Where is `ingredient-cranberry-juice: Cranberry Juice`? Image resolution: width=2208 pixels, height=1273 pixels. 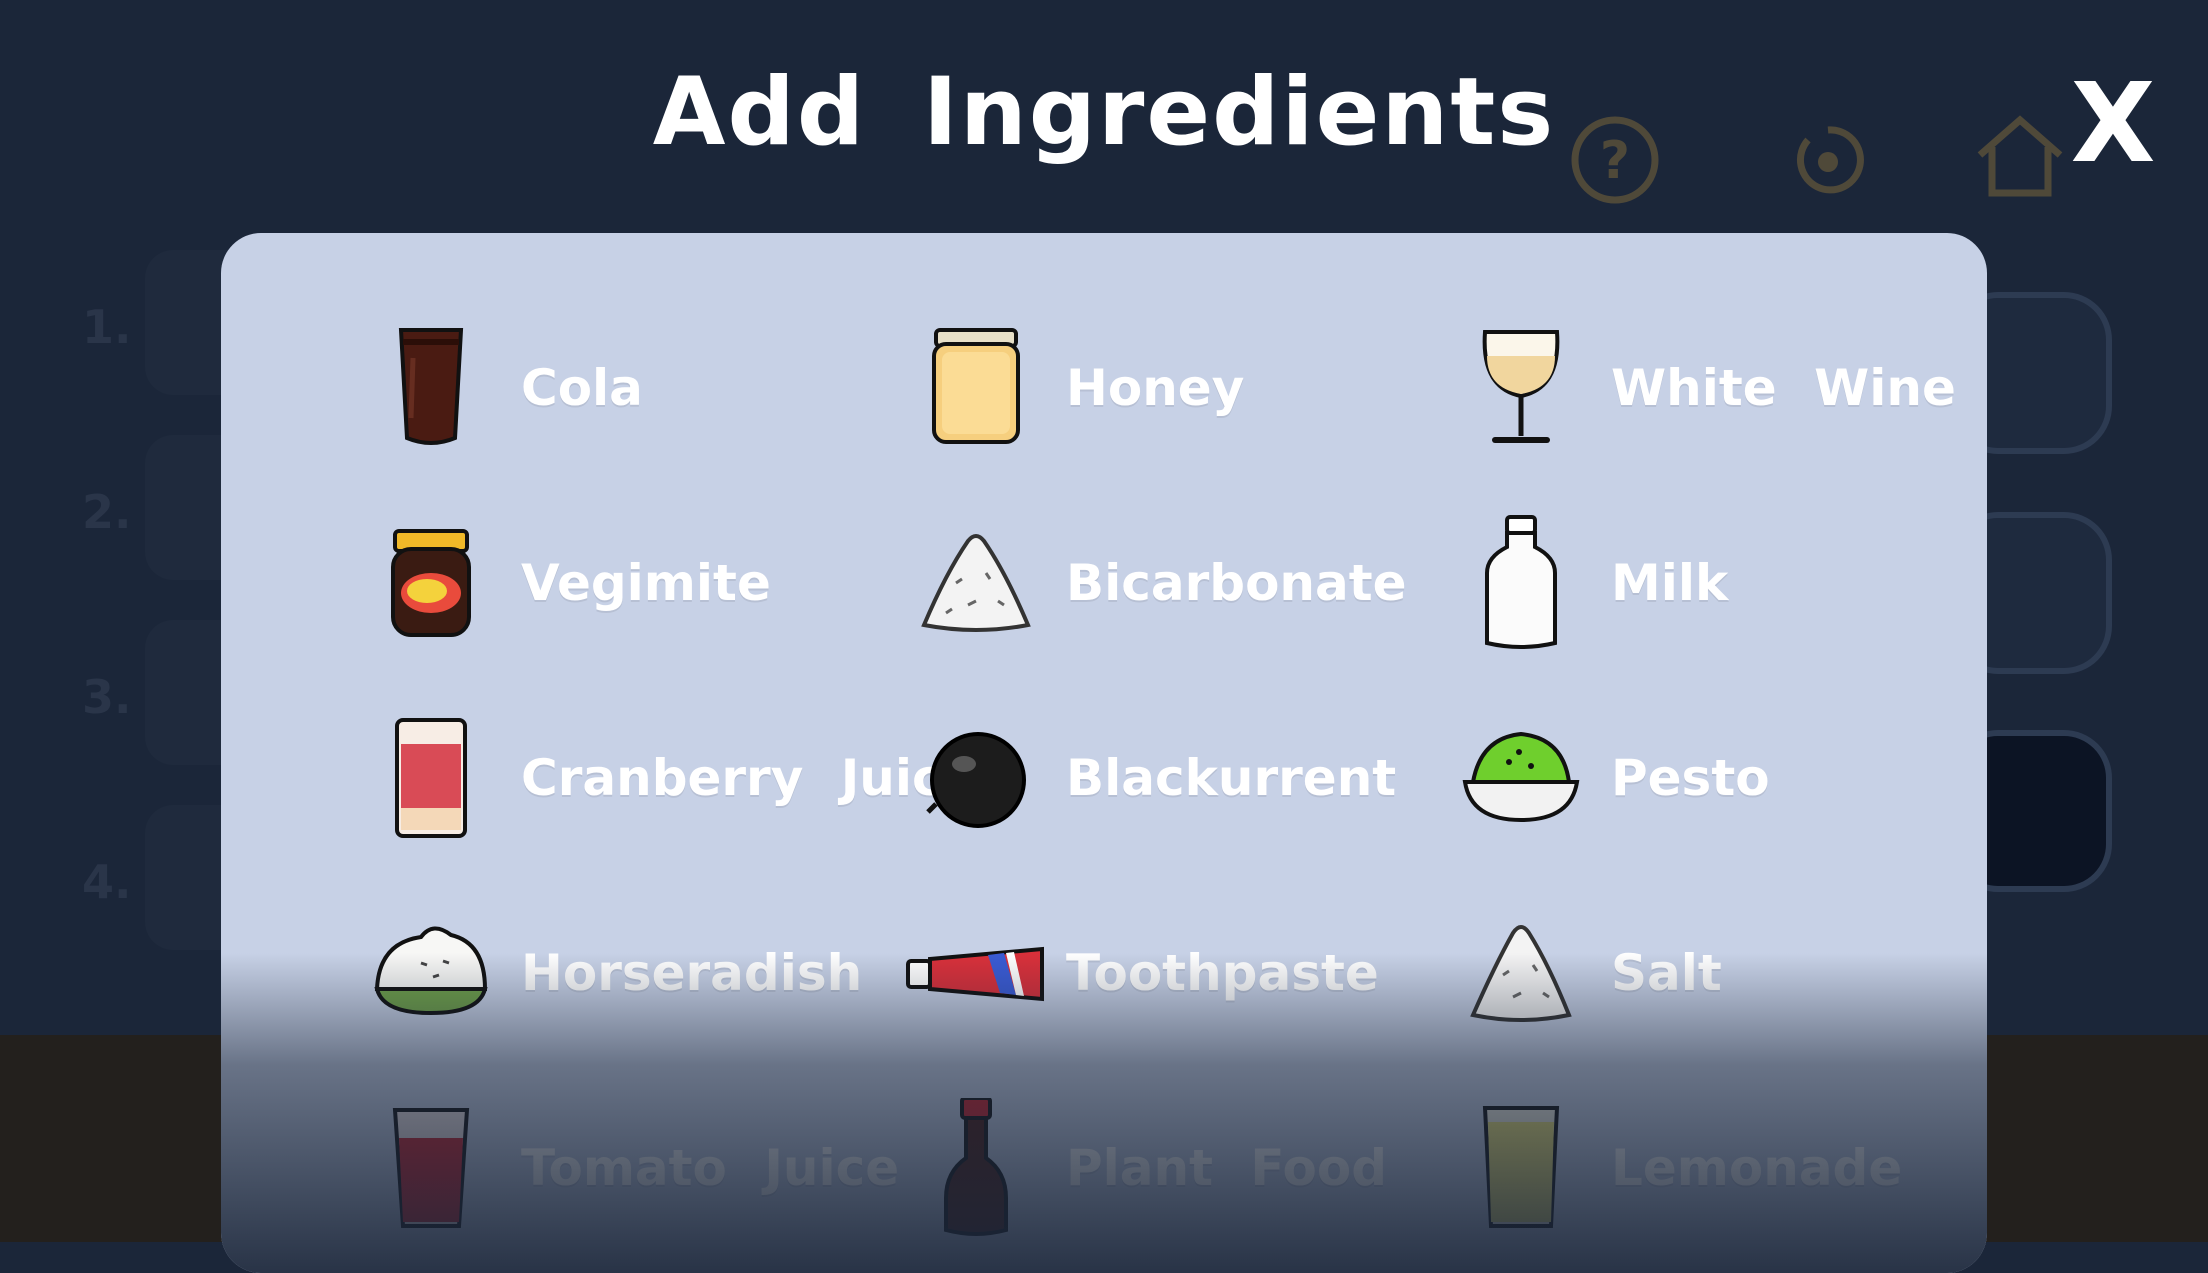 ingredient-cranberry-juice: Cranberry Juice is located at coordinates (668, 778).